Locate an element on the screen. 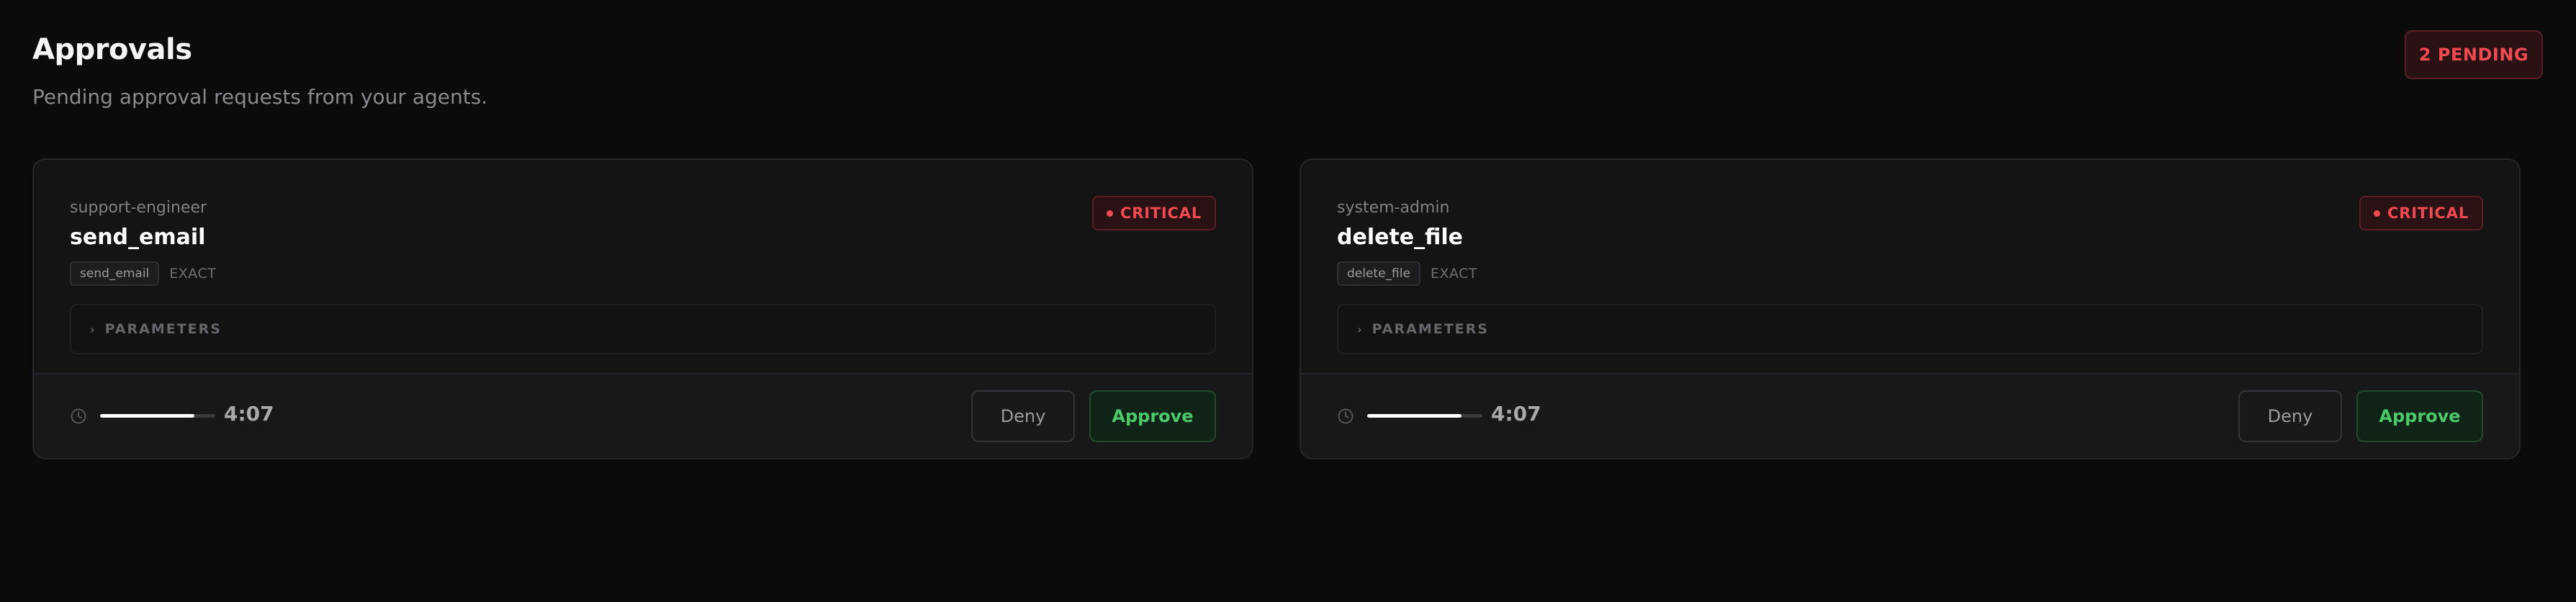 This screenshot has width=2576, height=602. tool-tags: send_email EXACT is located at coordinates (143, 273).